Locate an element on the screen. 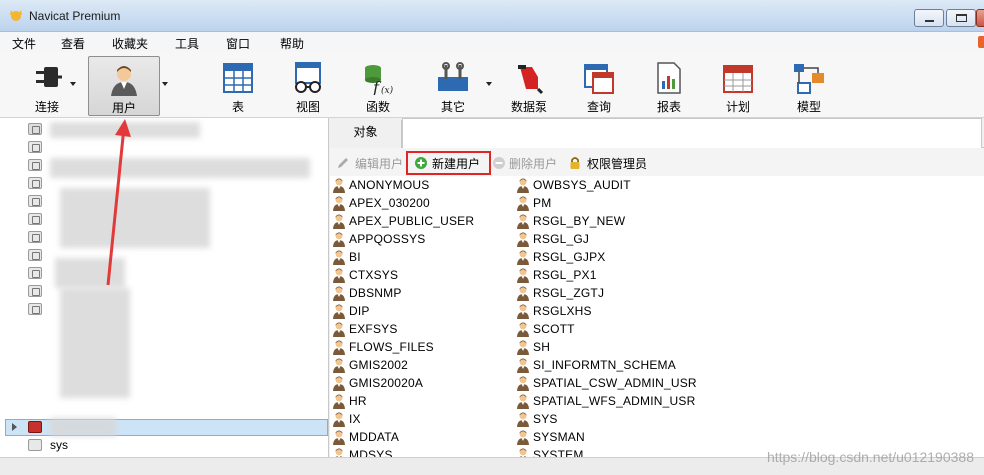 This screenshot has width=984, height=475. expand-arrow-icon is located at coordinates (14, 427).